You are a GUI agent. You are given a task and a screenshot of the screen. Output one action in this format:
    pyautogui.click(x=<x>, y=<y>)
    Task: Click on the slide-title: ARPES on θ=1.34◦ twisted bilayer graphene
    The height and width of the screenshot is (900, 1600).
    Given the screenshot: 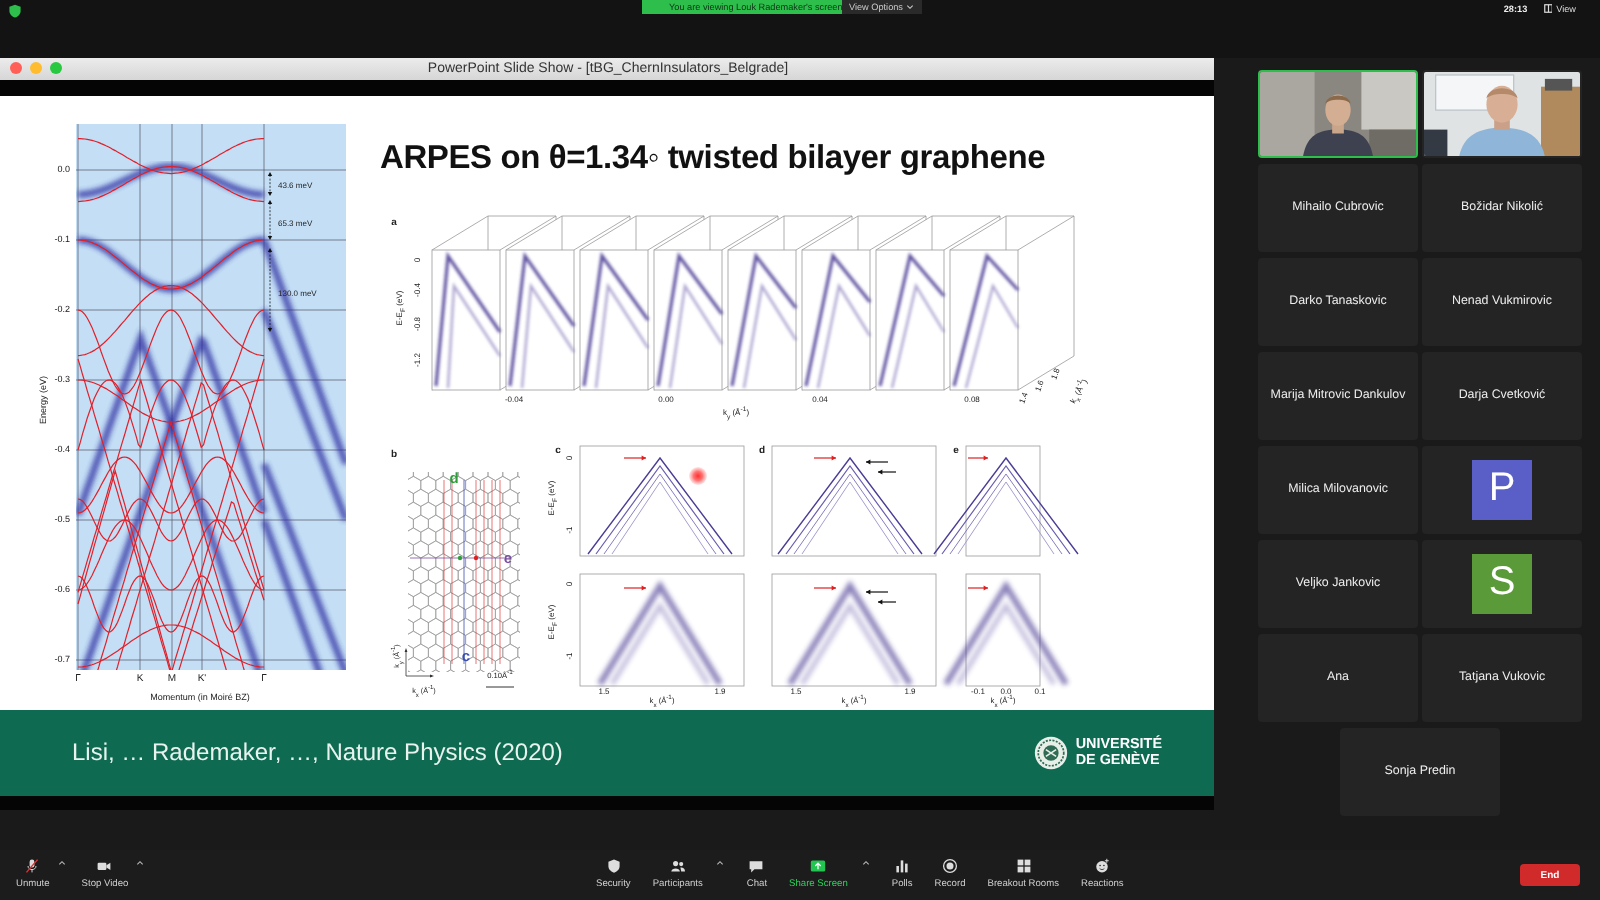 What is the action you would take?
    pyautogui.click(x=713, y=158)
    